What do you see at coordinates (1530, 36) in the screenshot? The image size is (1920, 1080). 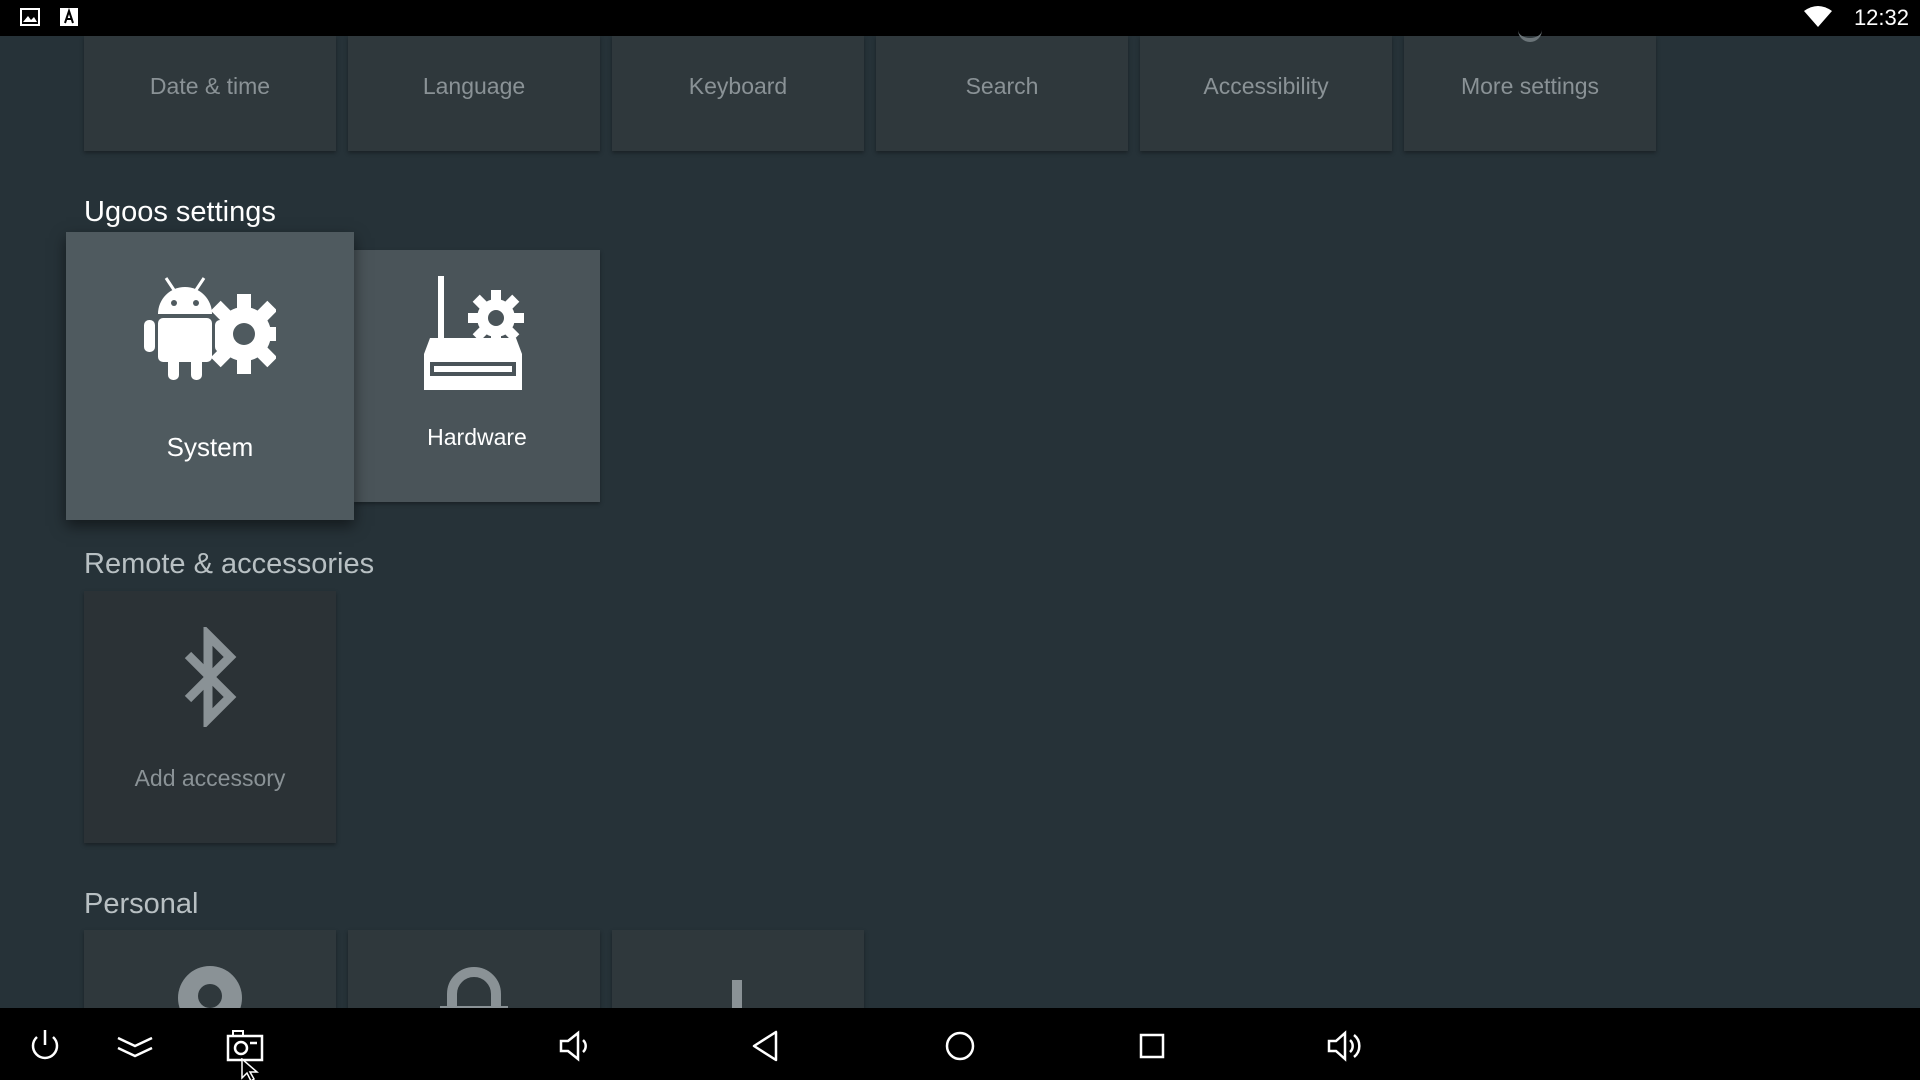 I see `more-settings-icon` at bounding box center [1530, 36].